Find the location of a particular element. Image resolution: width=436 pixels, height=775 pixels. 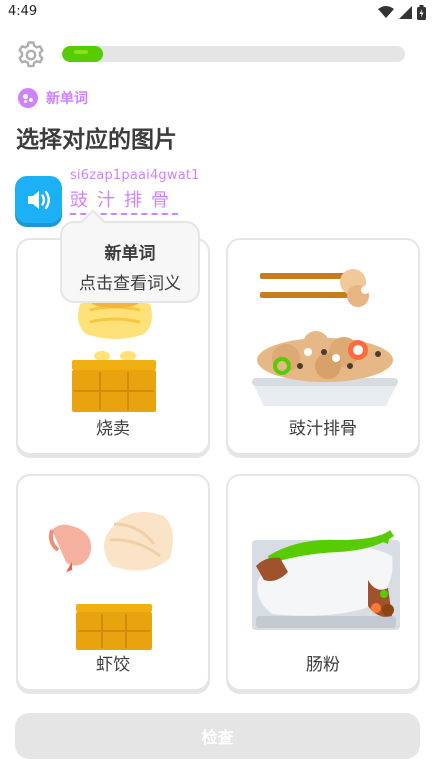

signal-icon is located at coordinates (405, 12).